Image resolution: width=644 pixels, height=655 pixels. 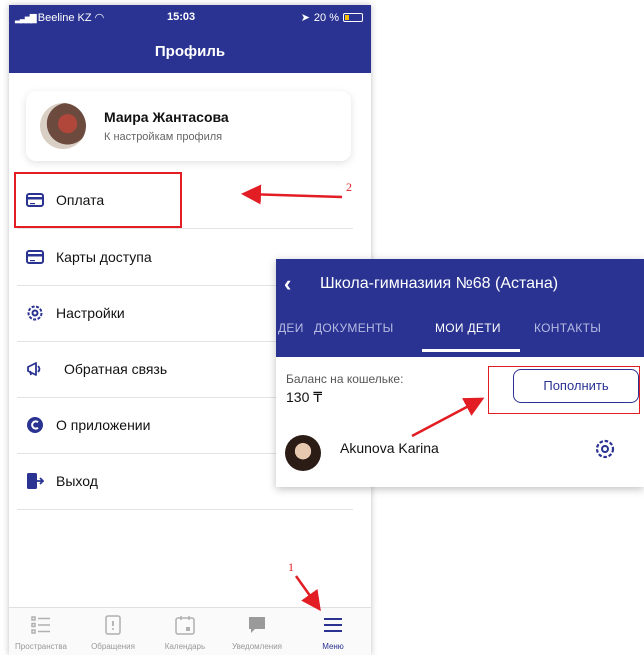 What do you see at coordinates (307, 593) in the screenshot?
I see `arrow-to-menu-tab` at bounding box center [307, 593].